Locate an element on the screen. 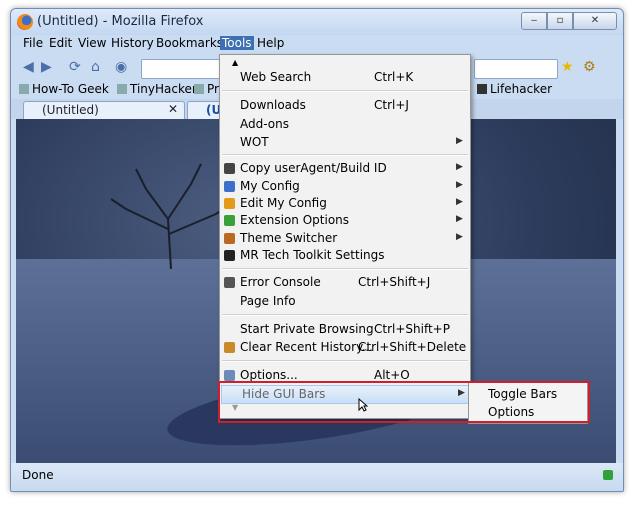 The height and width of the screenshot is (508, 640). menu-item-clear-history: Clear Recent History... Ctrl+Shift+Delete is located at coordinates (345, 347).